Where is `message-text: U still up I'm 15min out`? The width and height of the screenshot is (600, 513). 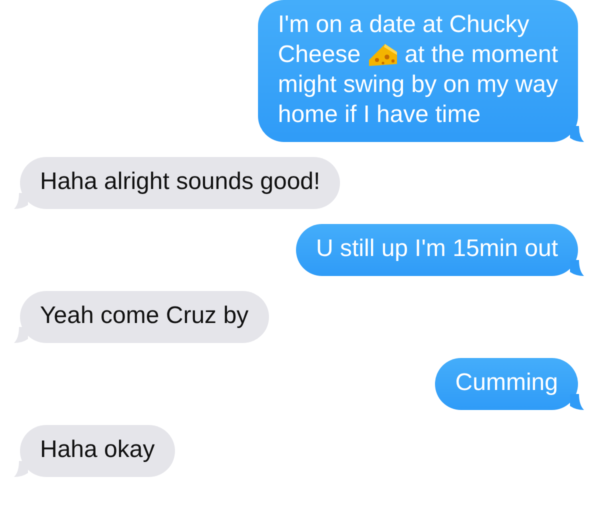
message-text: U still up I'm 15min out is located at coordinates (437, 249).